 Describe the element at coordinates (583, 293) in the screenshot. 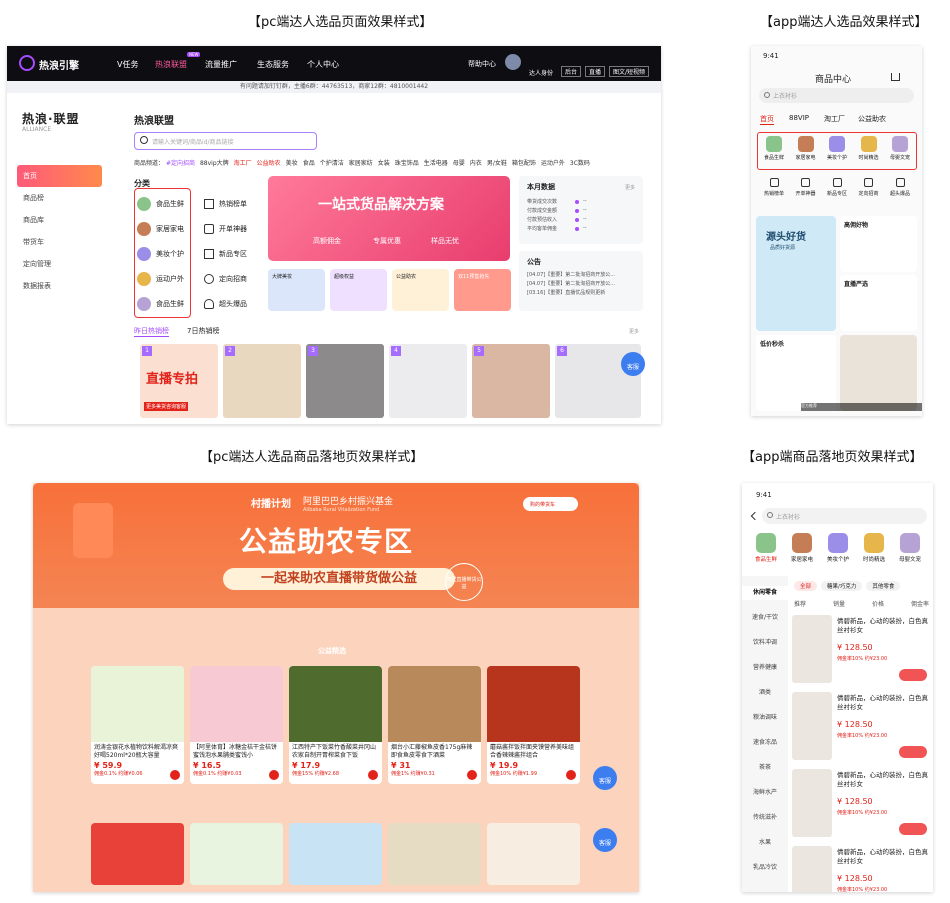

I see `announce-item: [03.16]【重要】直播优品规则更新` at that location.